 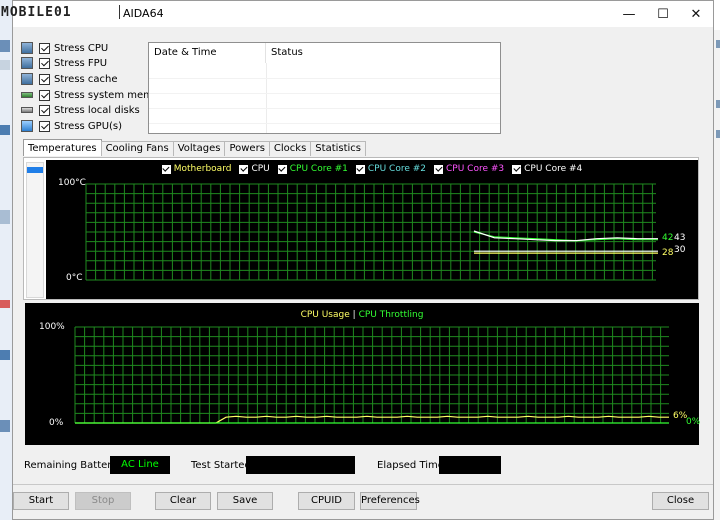 What do you see at coordinates (183, 501) in the screenshot?
I see `clear-button: Clear` at bounding box center [183, 501].